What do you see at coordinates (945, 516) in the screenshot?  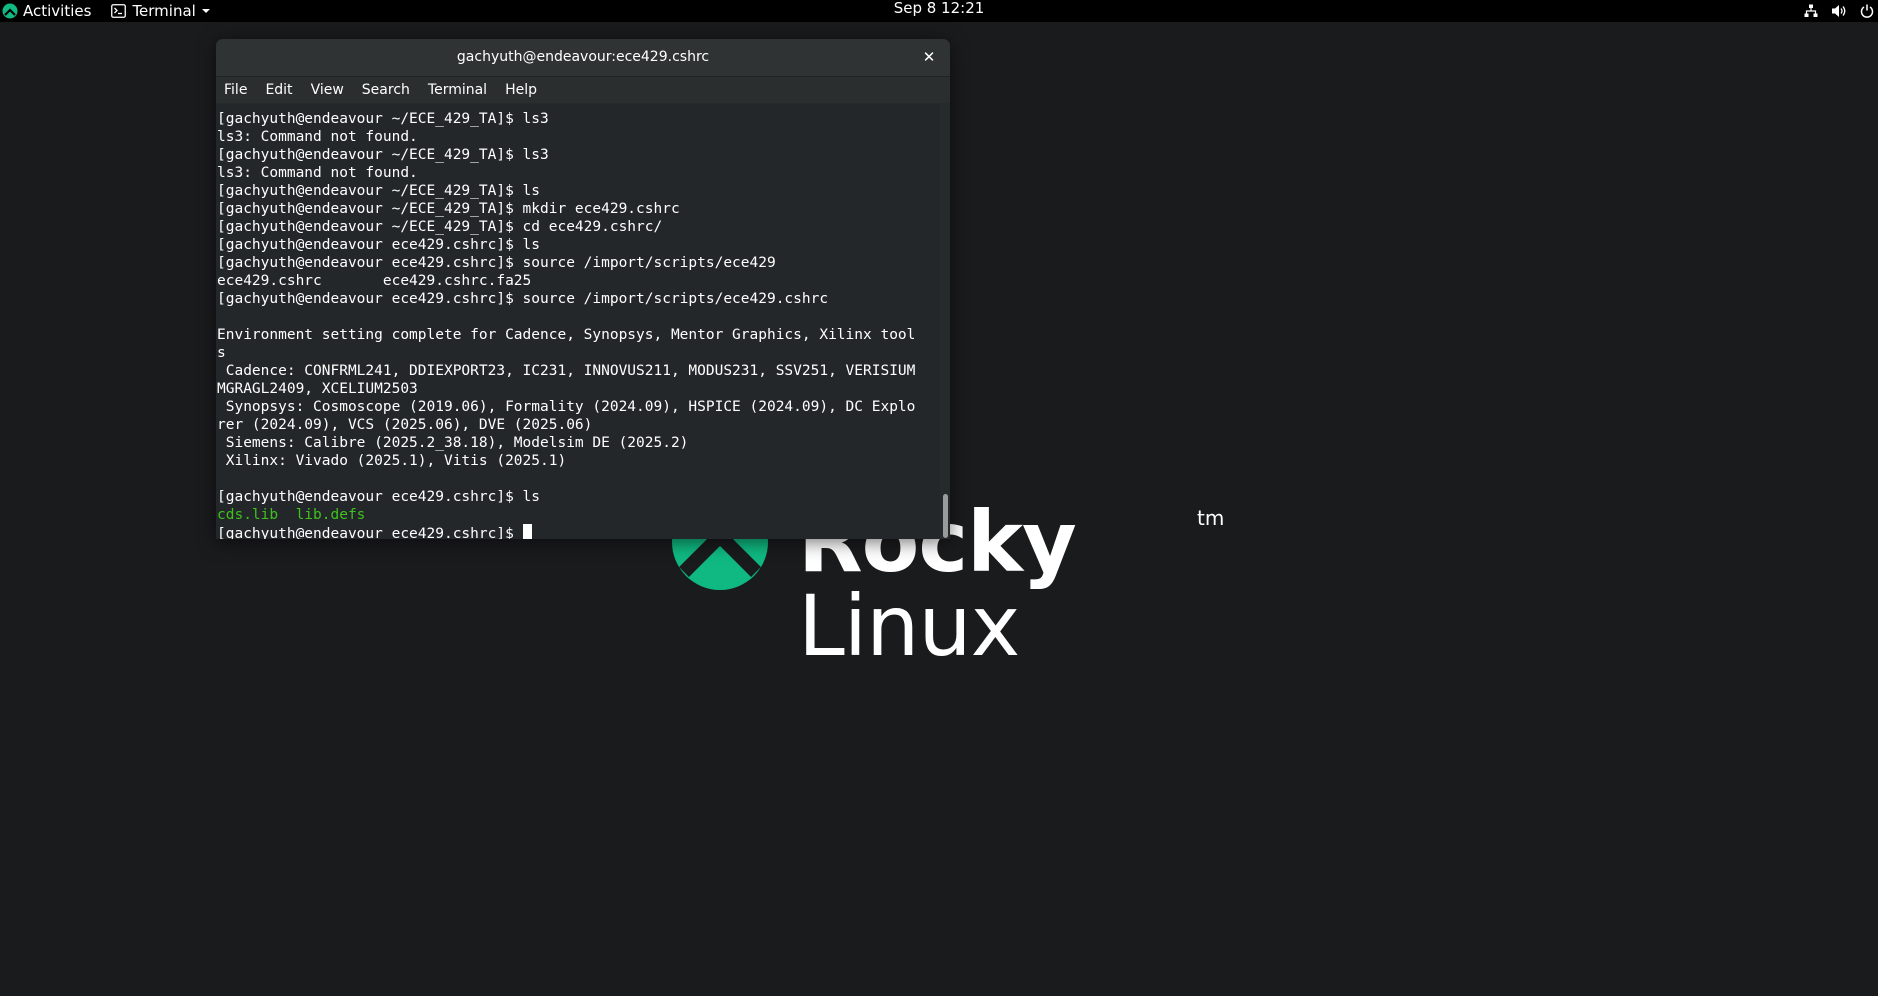 I see `scrollbar-thumb` at bounding box center [945, 516].